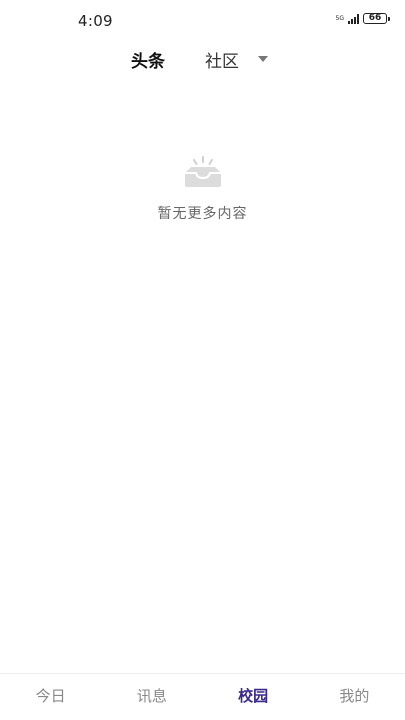 The width and height of the screenshot is (405, 720). Describe the element at coordinates (263, 59) in the screenshot. I see `caret-down-icon` at that location.